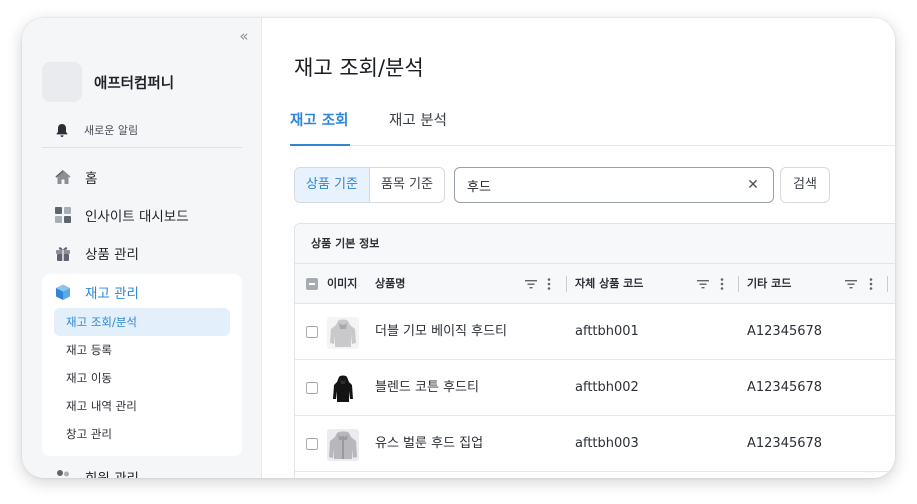  Describe the element at coordinates (142, 378) in the screenshot. I see `sidebar-subitem-inventory-move: 재고 이동` at that location.